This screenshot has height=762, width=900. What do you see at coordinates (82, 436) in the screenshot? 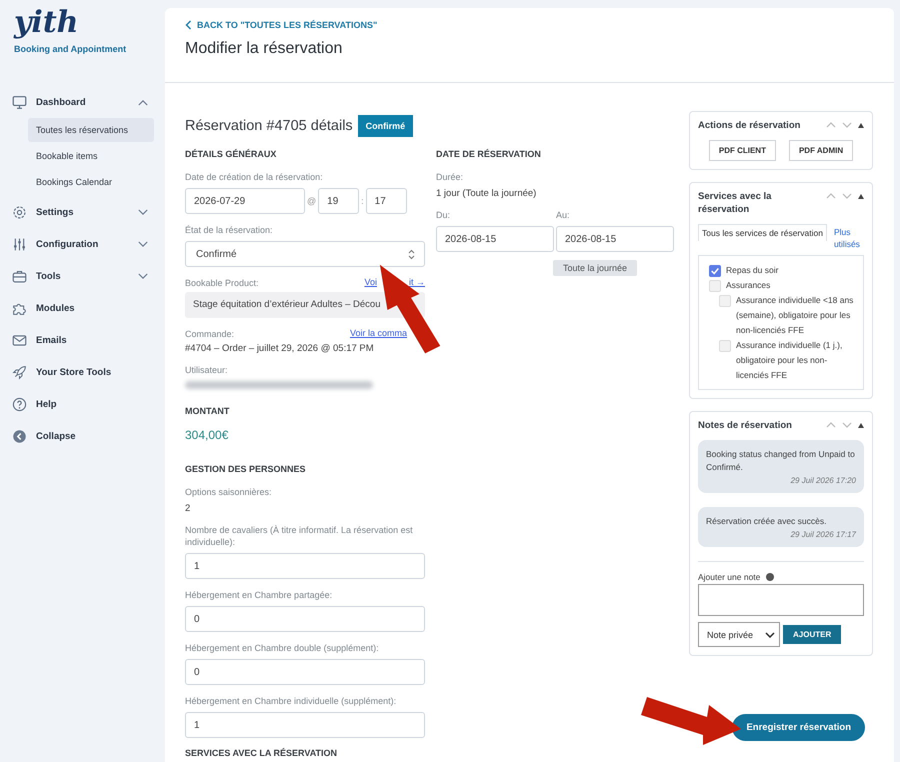
I see `sidebar-item: Collapse` at bounding box center [82, 436].